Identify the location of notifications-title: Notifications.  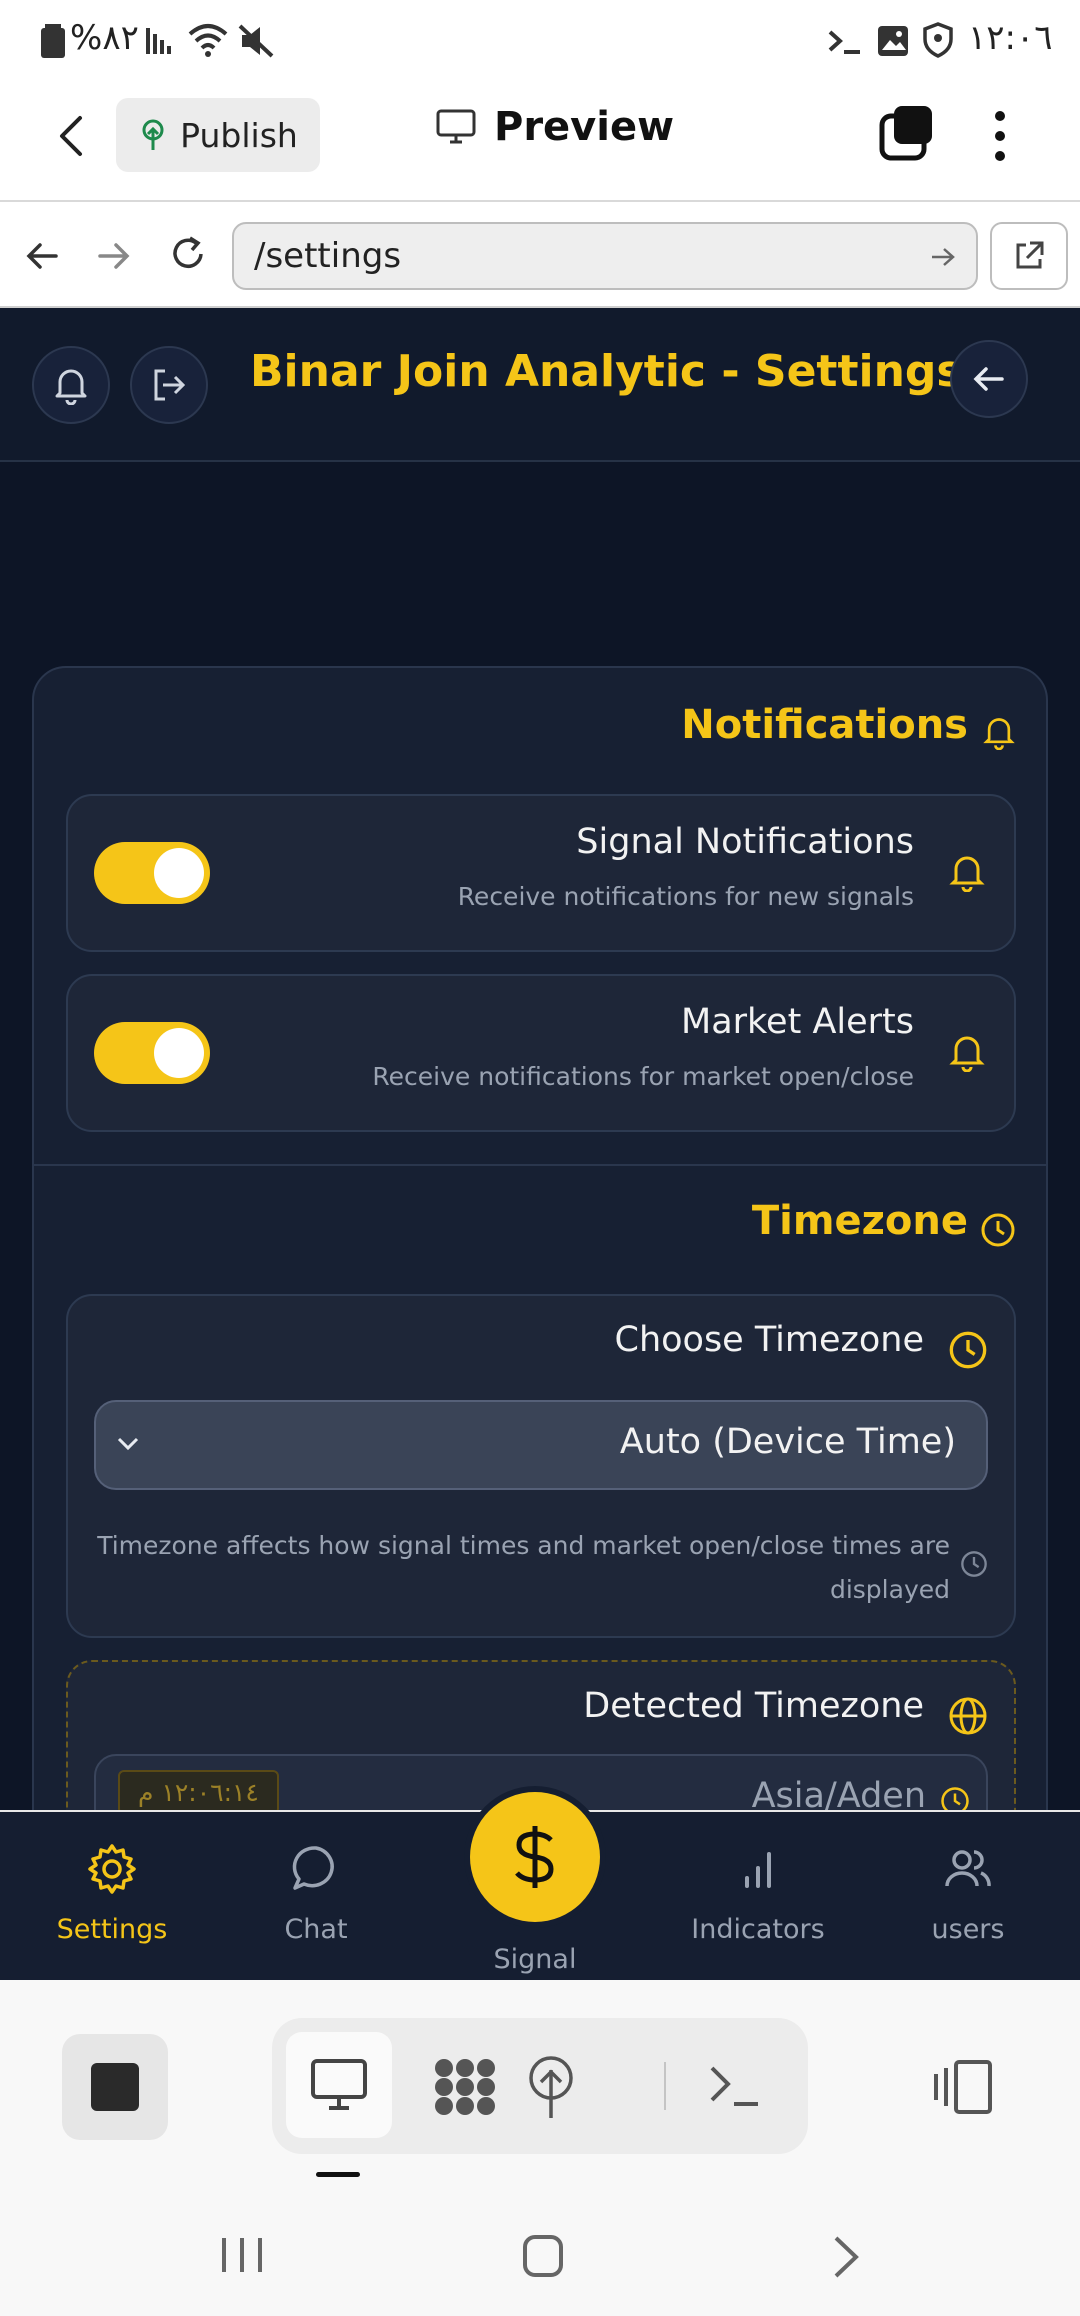
(824, 725).